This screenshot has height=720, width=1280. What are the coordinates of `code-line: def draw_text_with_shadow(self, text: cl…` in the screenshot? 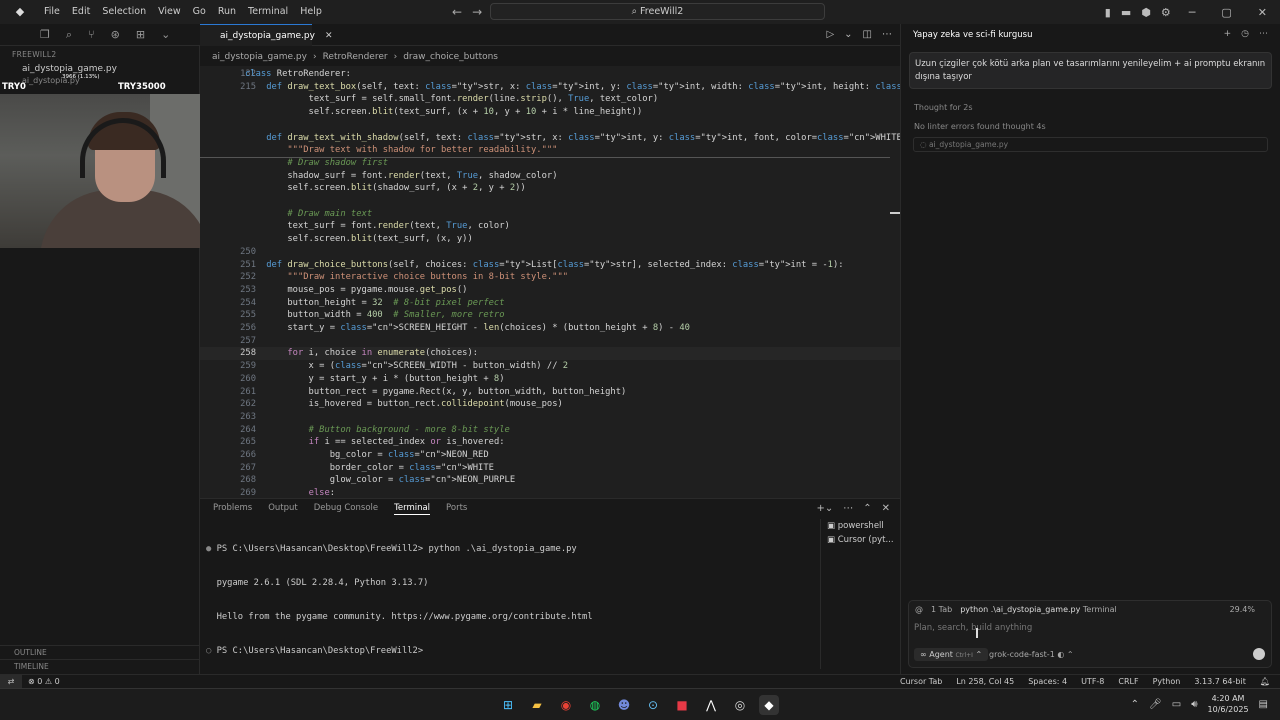 It's located at (550, 138).